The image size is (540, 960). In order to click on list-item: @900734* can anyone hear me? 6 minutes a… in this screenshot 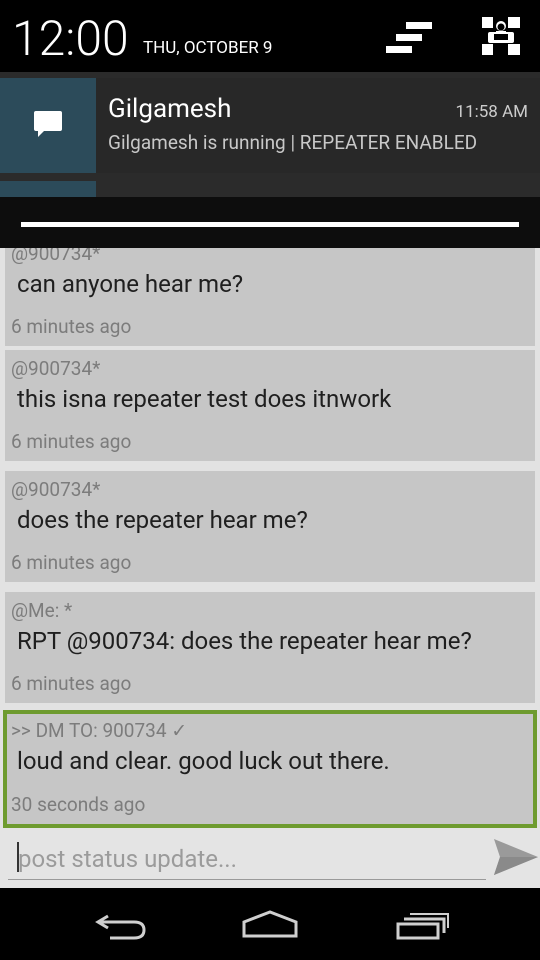, I will do `click(270, 297)`.